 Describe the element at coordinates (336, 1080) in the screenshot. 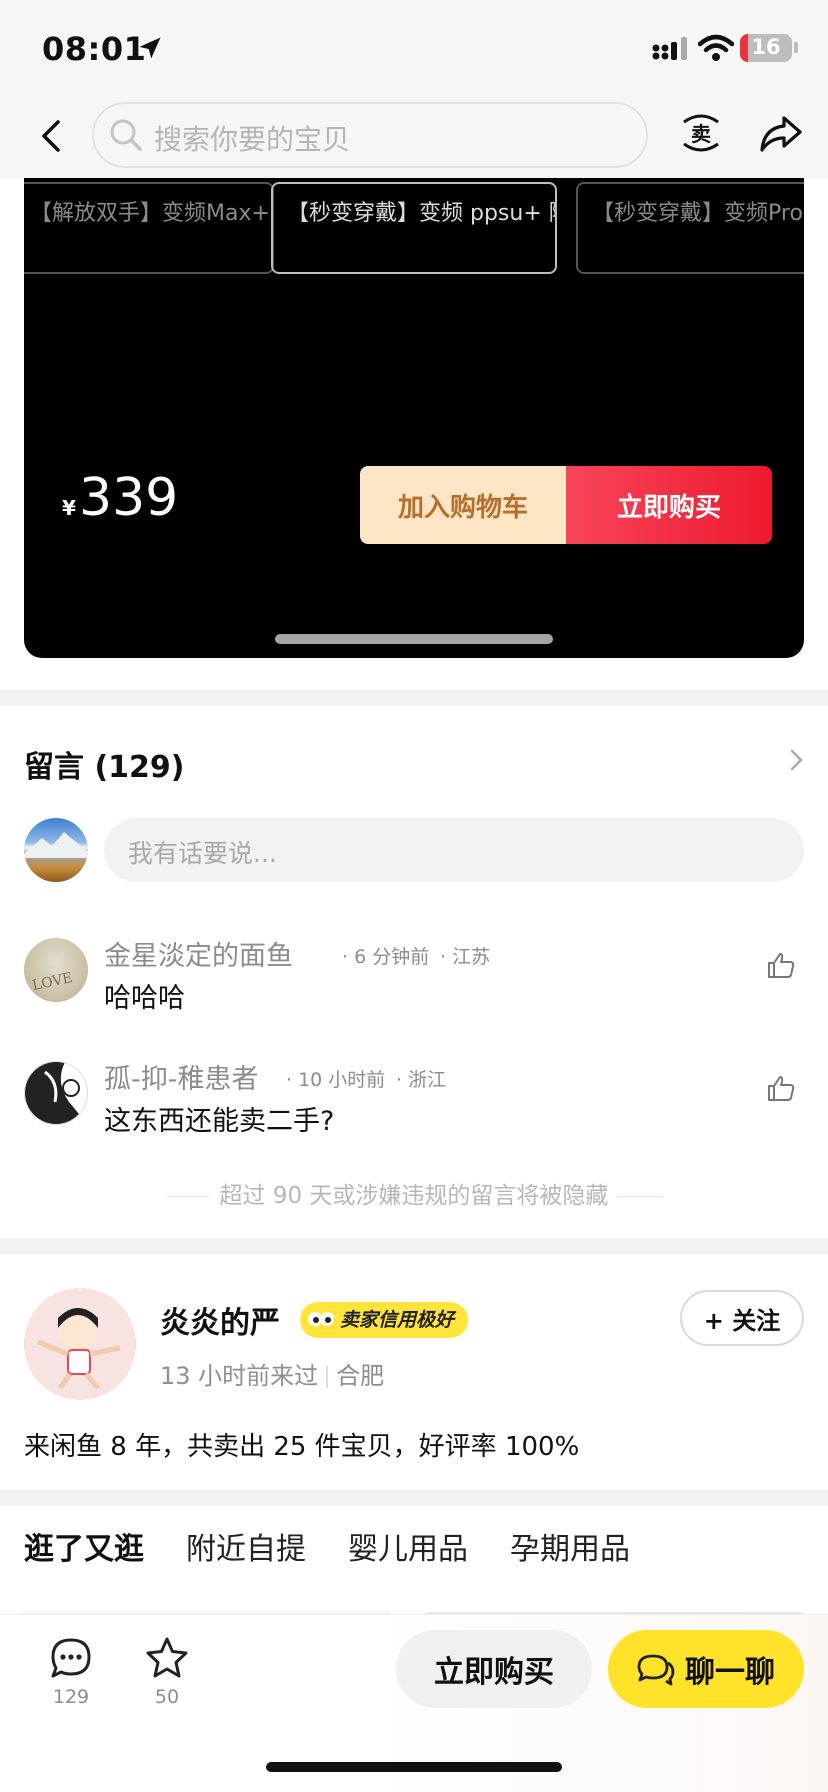

I see `comment-time: · 10 小时前` at that location.